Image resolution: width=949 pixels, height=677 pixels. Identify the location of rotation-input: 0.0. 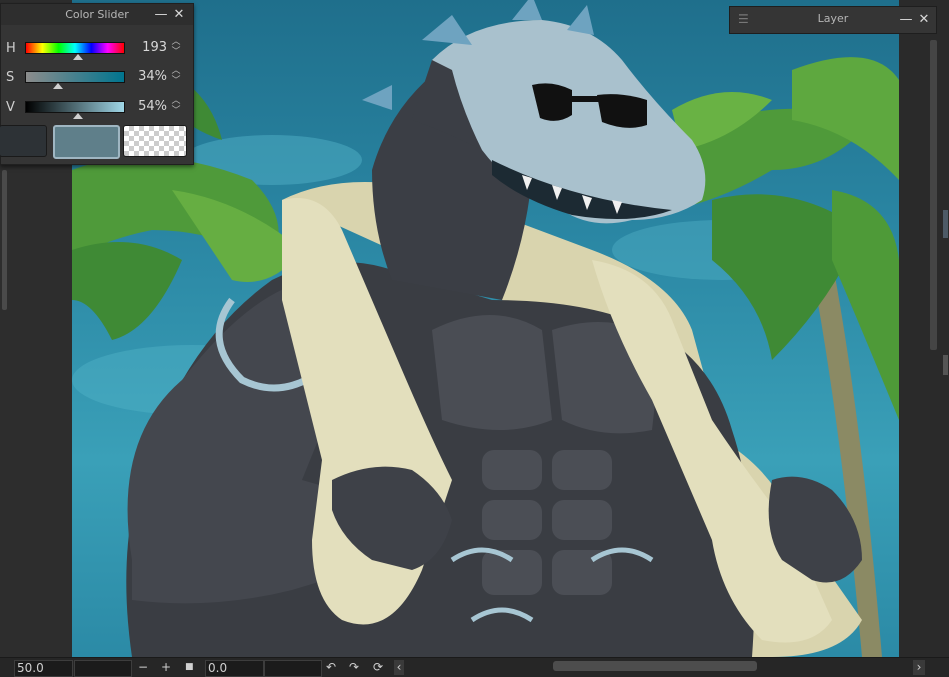
(234, 668).